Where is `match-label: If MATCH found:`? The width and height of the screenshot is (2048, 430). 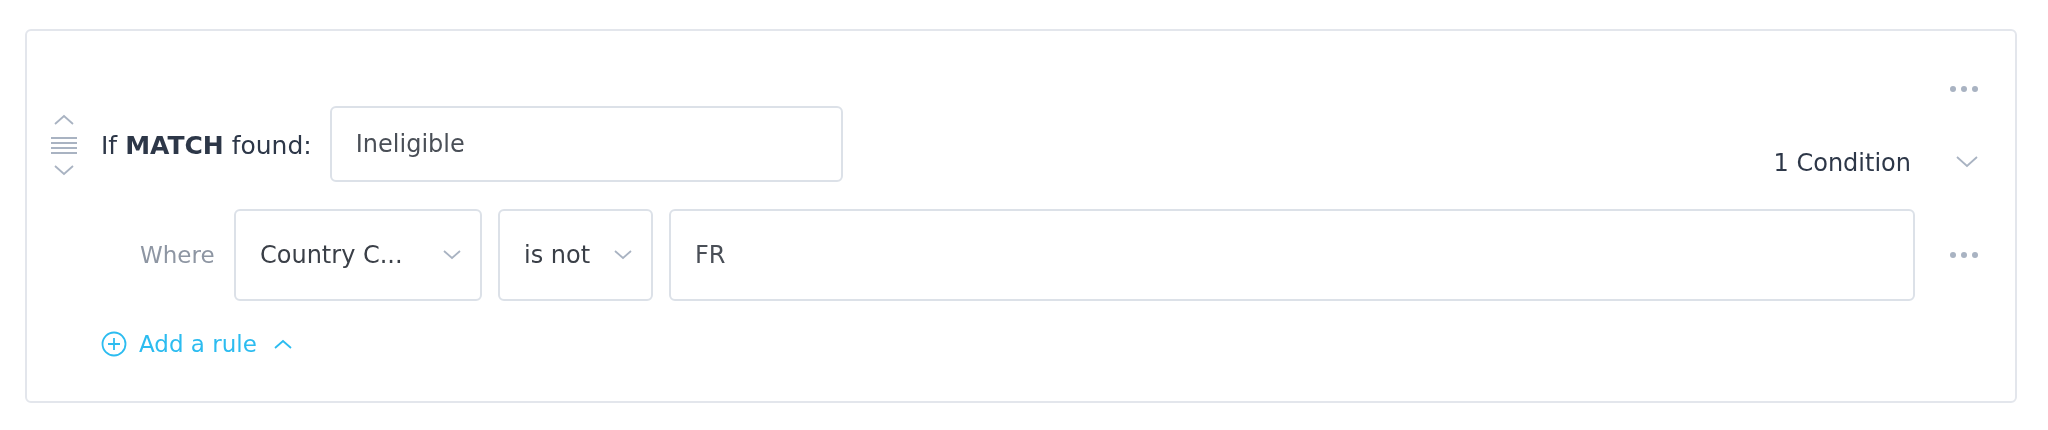 match-label: If MATCH found: is located at coordinates (206, 145).